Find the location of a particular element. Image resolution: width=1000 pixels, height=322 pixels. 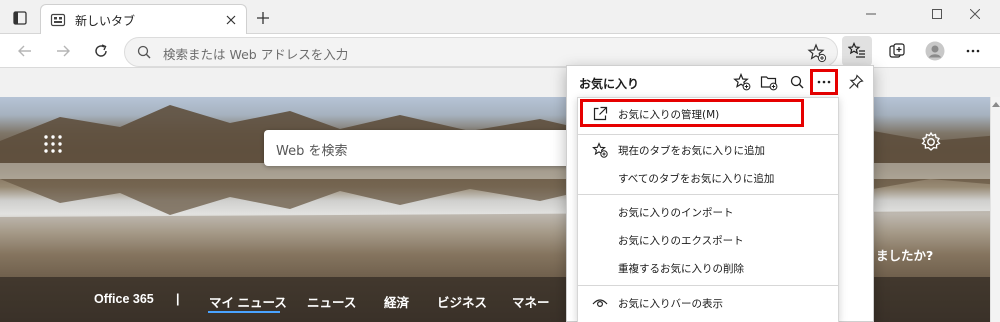

page-scrollbar is located at coordinates (995, 209).